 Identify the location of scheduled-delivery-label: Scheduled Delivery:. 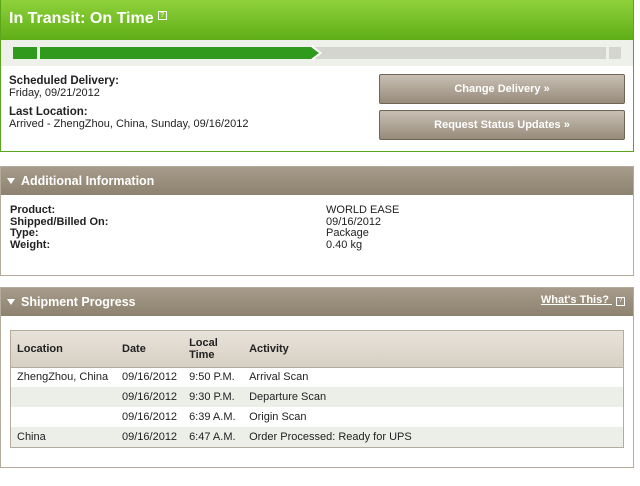
(64, 81).